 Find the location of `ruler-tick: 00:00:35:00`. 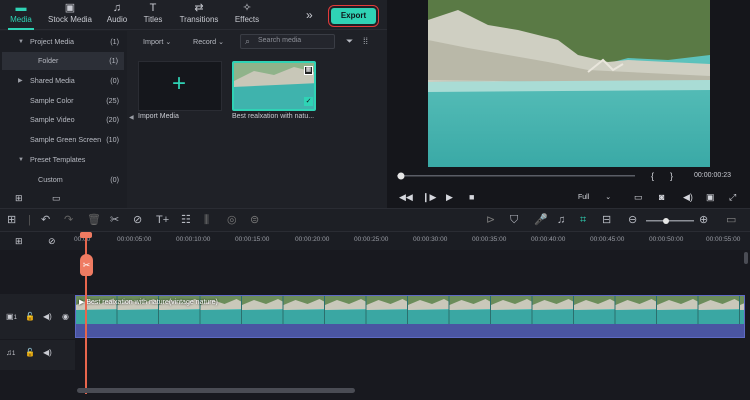

ruler-tick: 00:00:35:00 is located at coordinates (489, 239).